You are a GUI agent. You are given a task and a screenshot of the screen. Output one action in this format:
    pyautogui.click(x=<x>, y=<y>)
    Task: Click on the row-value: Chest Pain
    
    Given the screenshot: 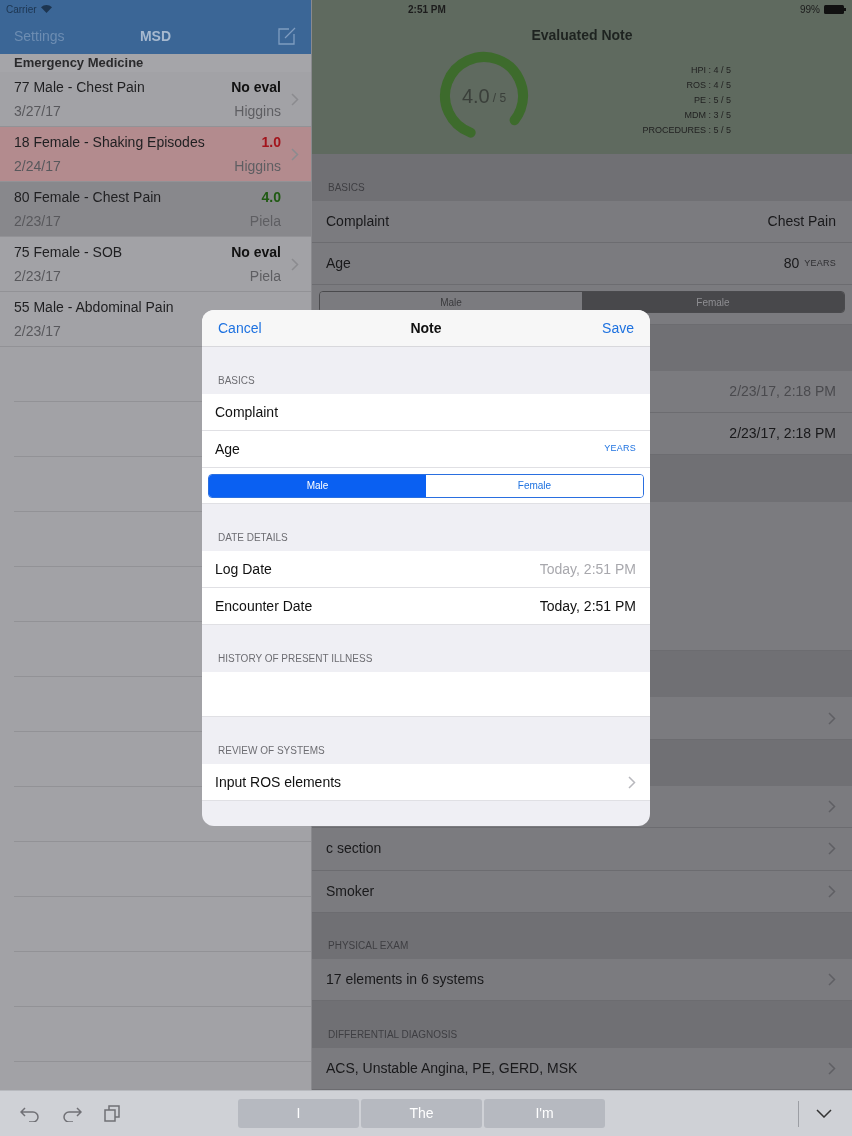 What is the action you would take?
    pyautogui.click(x=801, y=221)
    